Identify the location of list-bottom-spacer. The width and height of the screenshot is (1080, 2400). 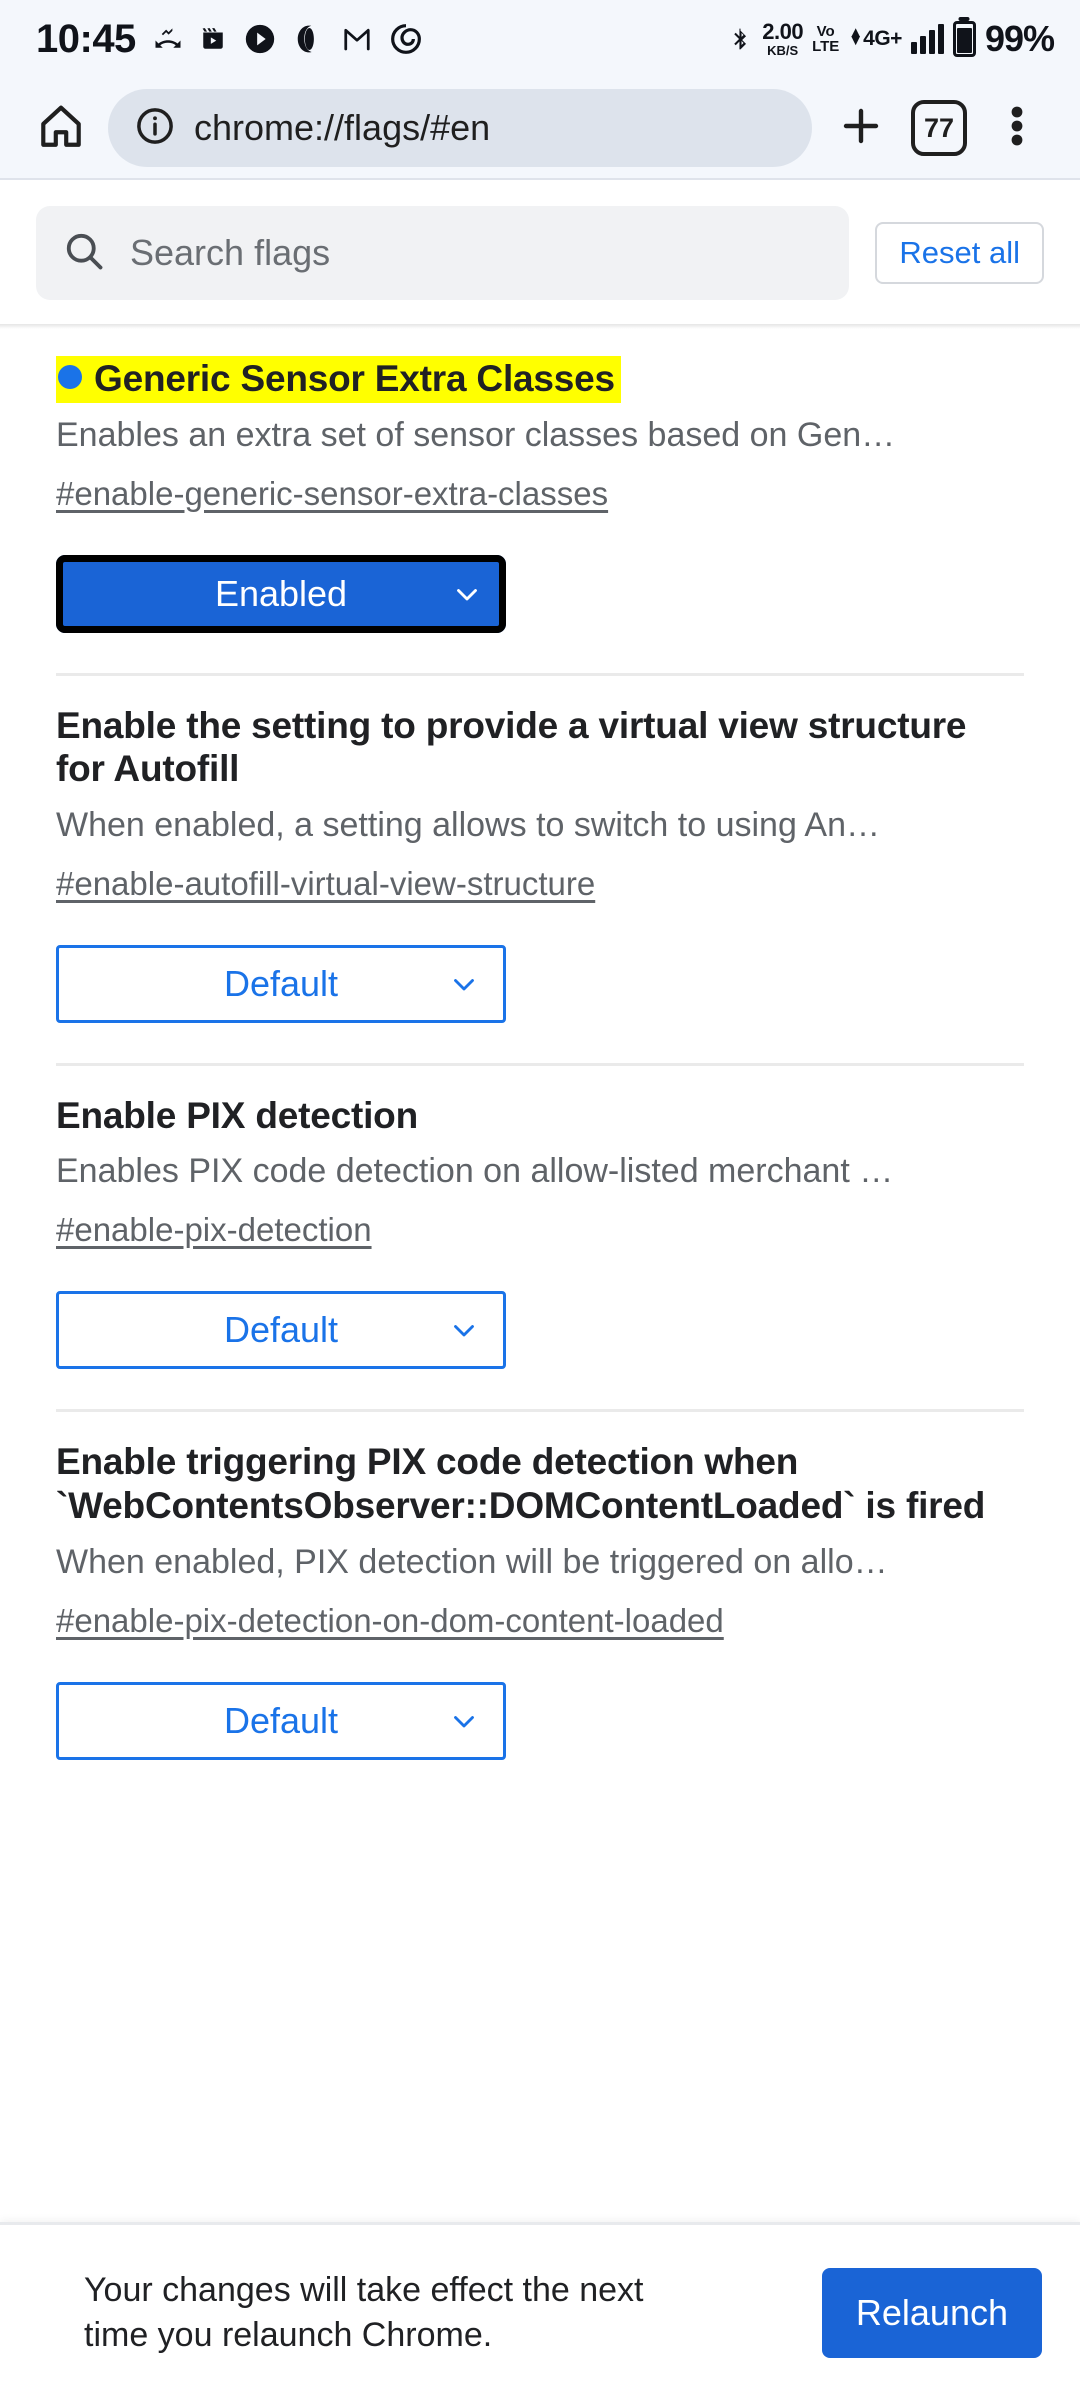
(540, 1893).